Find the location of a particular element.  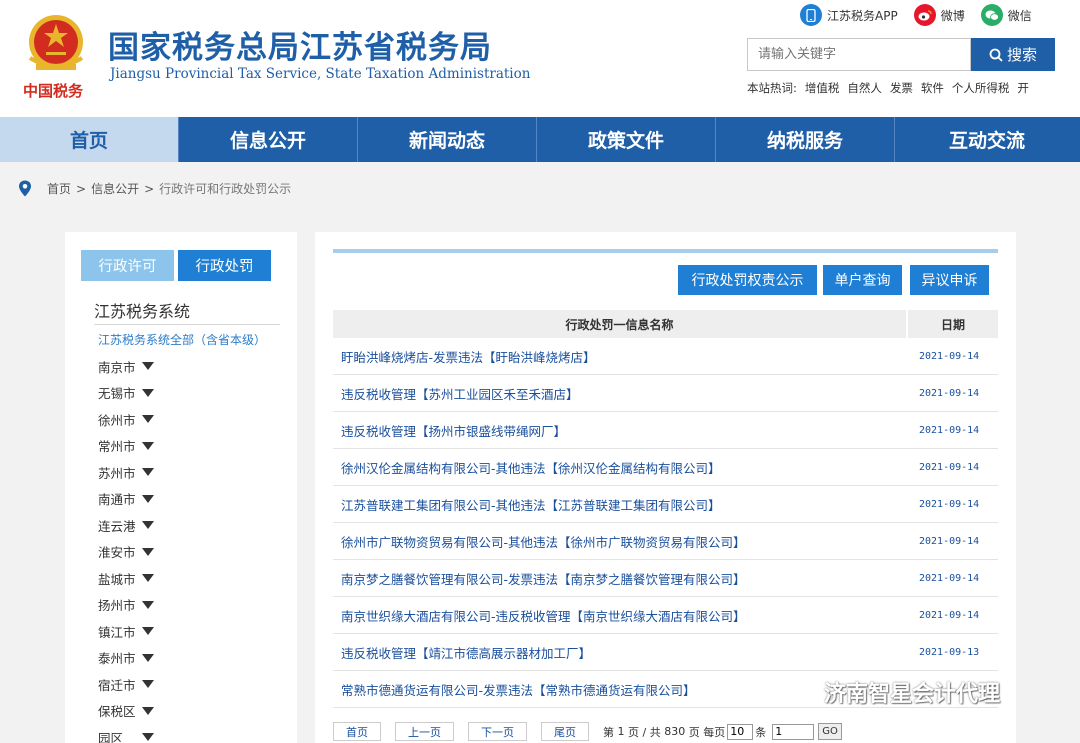

row-title-link: 徐州市广联物资贸易有限公司-其他违法【徐州市广联物资贸易有限公司】 is located at coordinates (543, 541).